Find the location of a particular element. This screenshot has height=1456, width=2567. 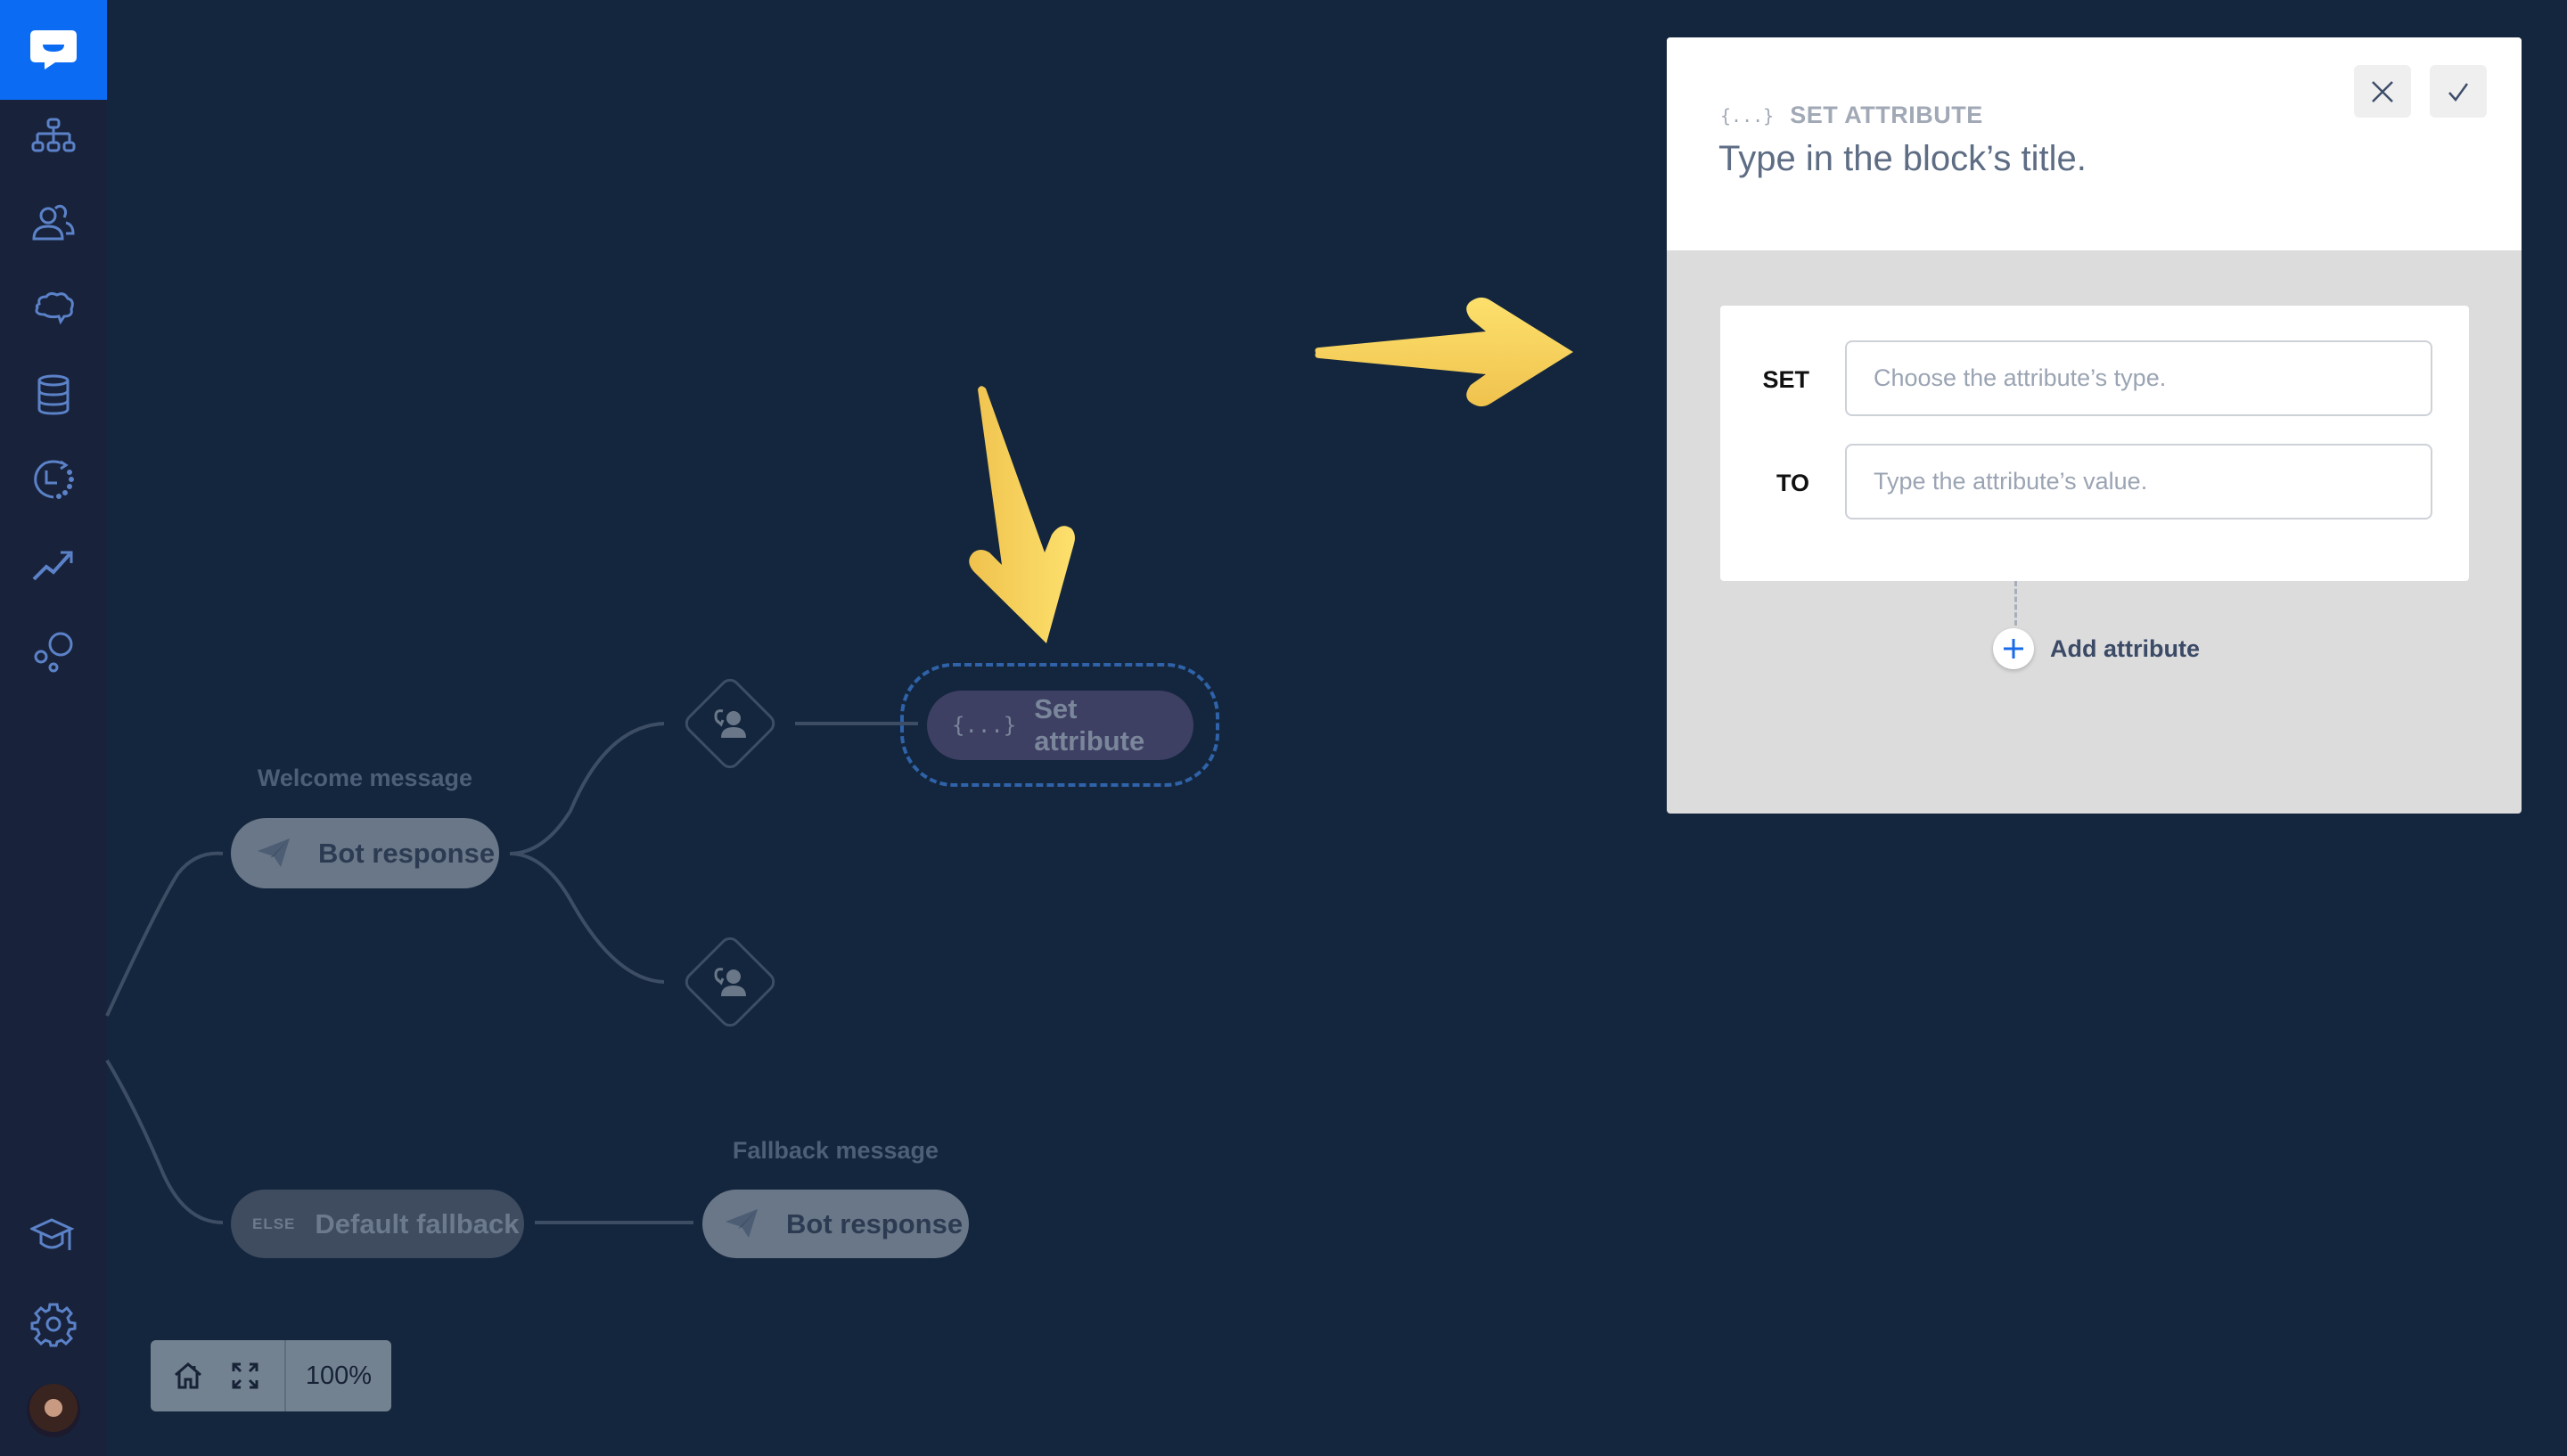

check-icon is located at coordinates (2459, 92).